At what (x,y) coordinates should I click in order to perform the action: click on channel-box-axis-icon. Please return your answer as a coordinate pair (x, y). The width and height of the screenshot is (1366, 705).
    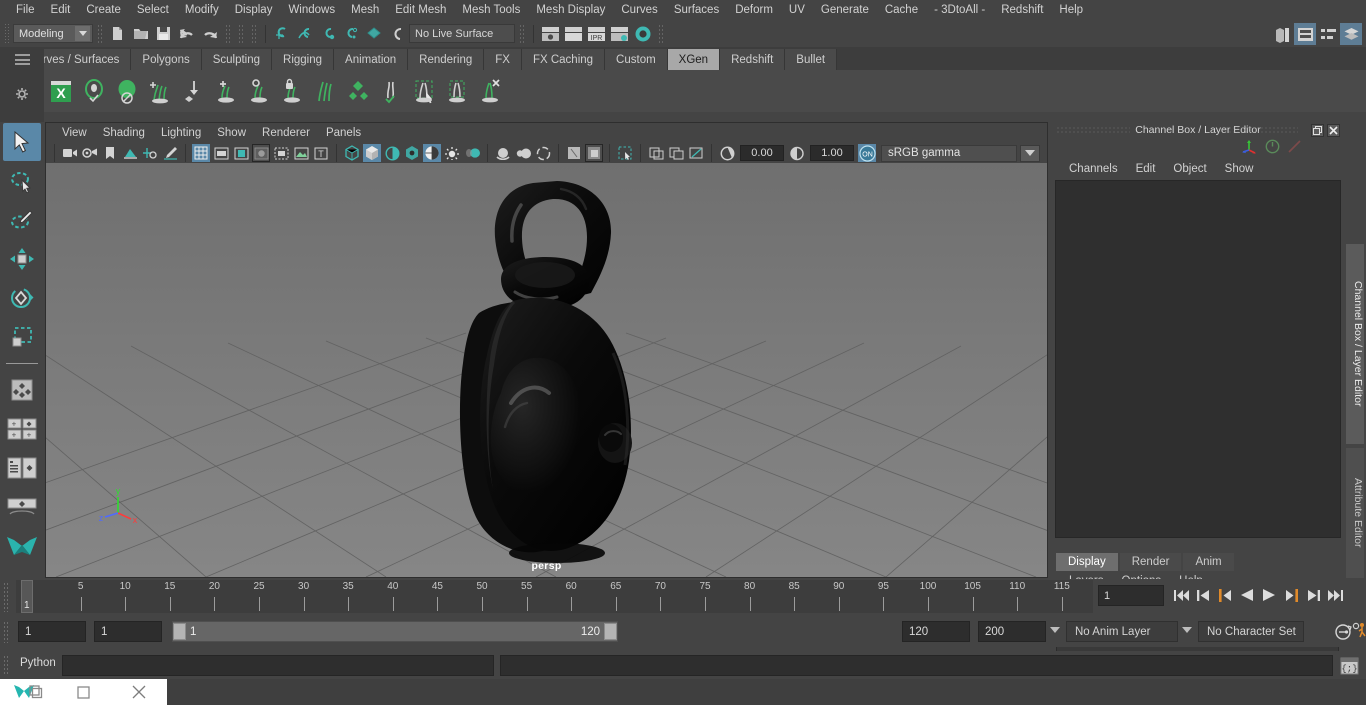
    Looking at the image, I should click on (1249, 148).